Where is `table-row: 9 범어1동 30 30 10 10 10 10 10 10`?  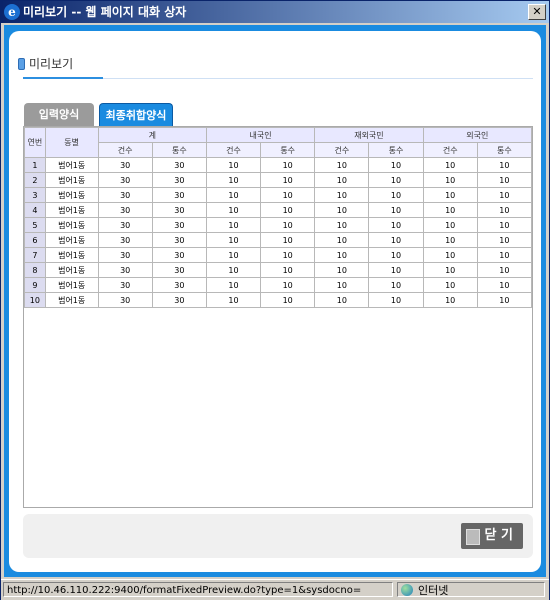 table-row: 9 범어1동 30 30 10 10 10 10 10 10 is located at coordinates (278, 285).